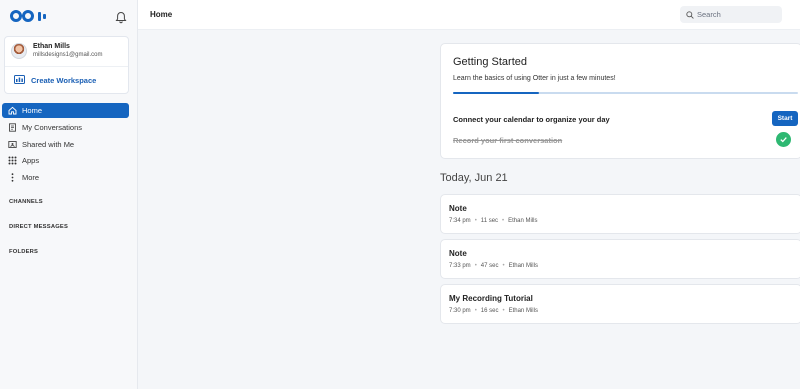 Image resolution: width=800 pixels, height=389 pixels. I want to click on user-name: Ethan Mills, so click(51, 46).